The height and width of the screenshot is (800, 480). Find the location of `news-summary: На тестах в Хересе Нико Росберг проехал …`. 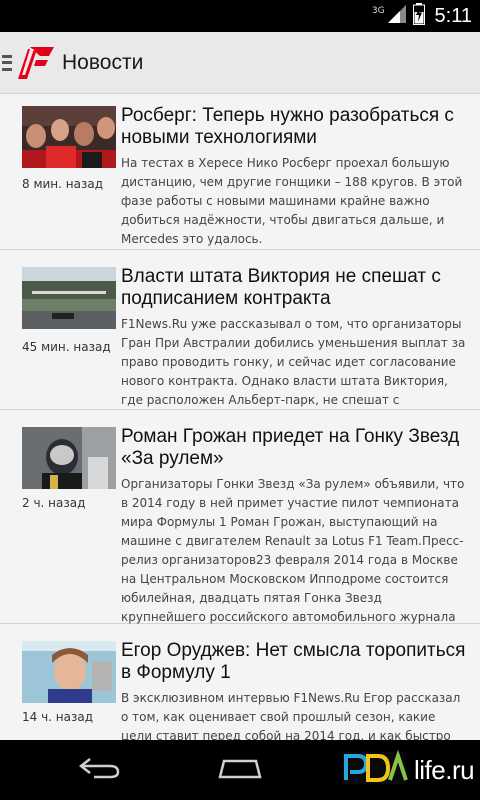

news-summary: На тестах в Хересе Нико Росберг проехал … is located at coordinates (292, 201).